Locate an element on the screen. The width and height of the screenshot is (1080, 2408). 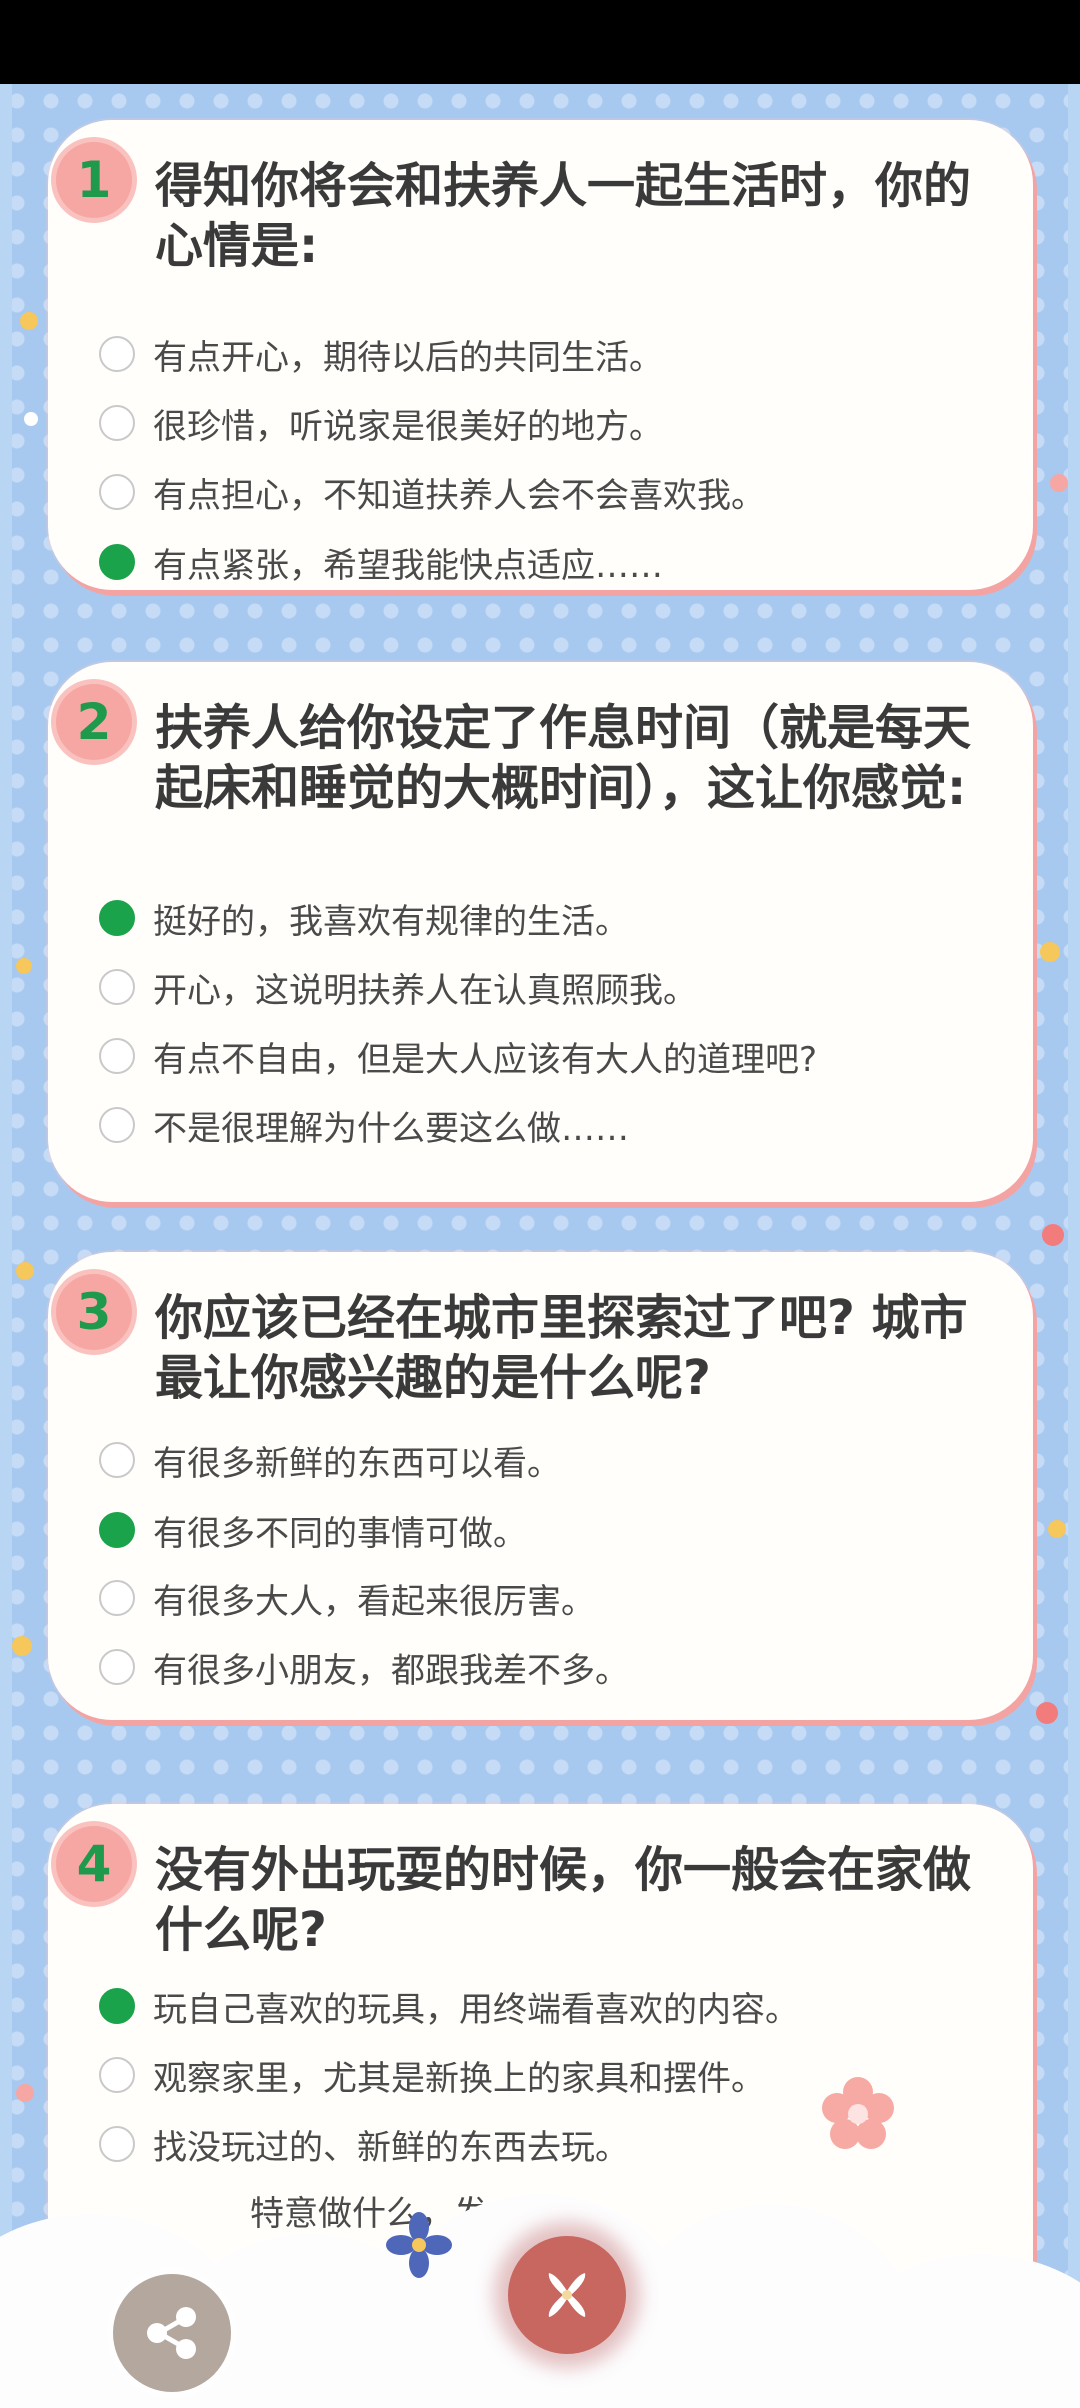
option-2-2: 开心，这说明扶养人在认真照顾我。 is located at coordinates (398, 987).